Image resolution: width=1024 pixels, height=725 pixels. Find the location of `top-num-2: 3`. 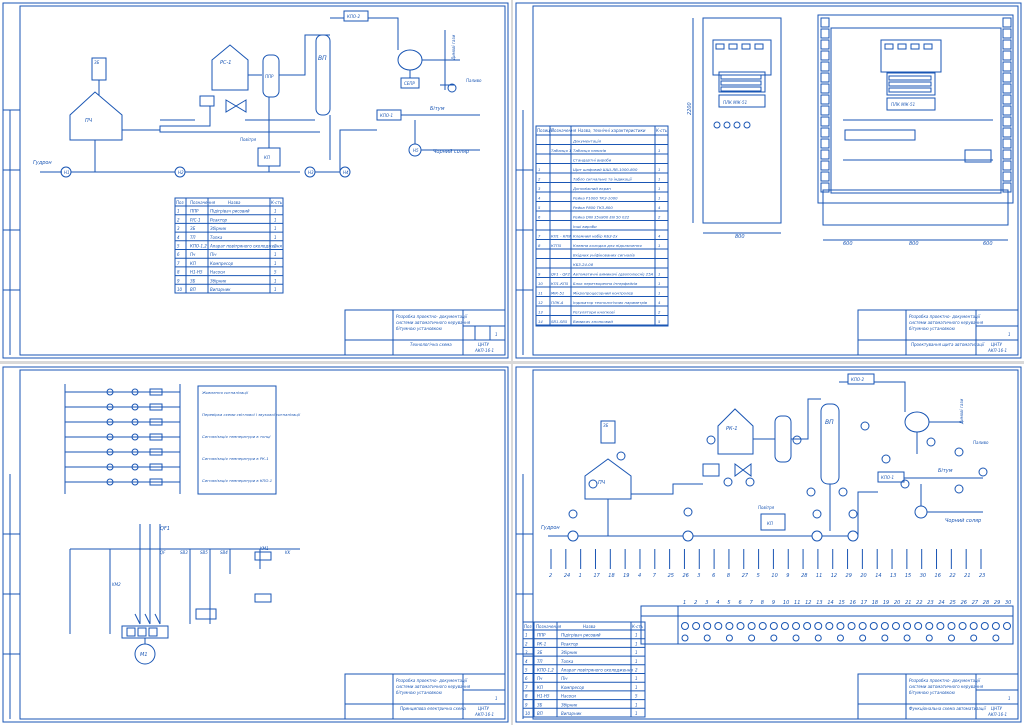

top-num-2: 3 is located at coordinates (706, 603).